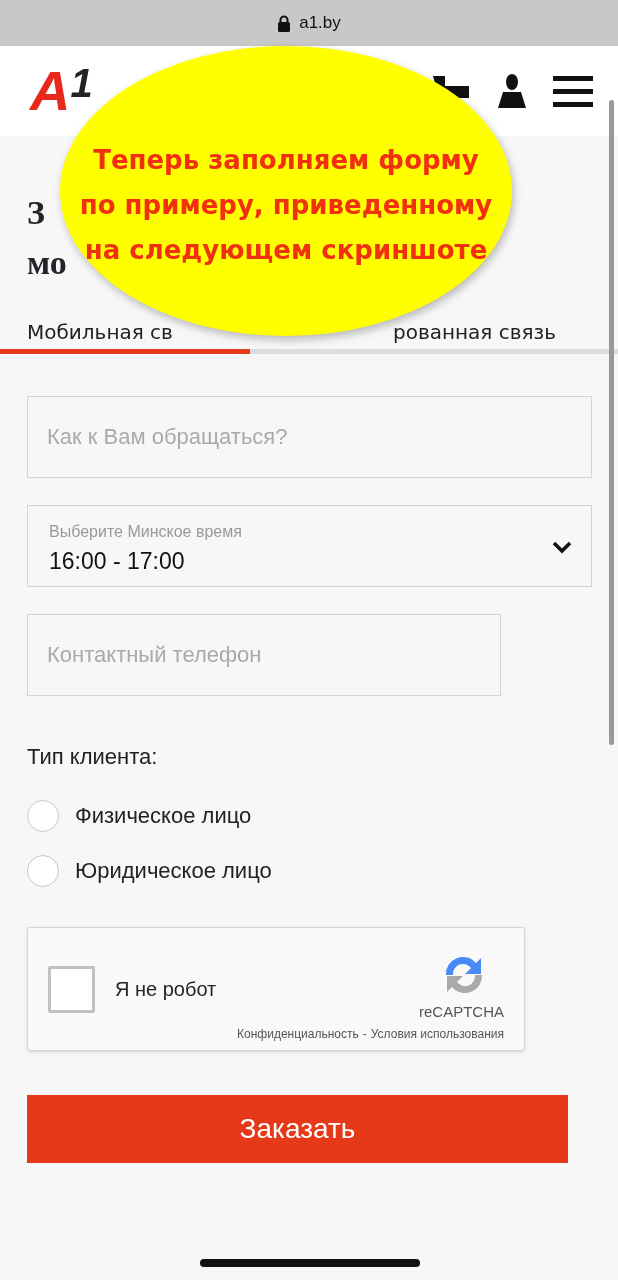 The image size is (618, 1280). What do you see at coordinates (264, 655) in the screenshot?
I see `phone-field: Контактный телефон` at bounding box center [264, 655].